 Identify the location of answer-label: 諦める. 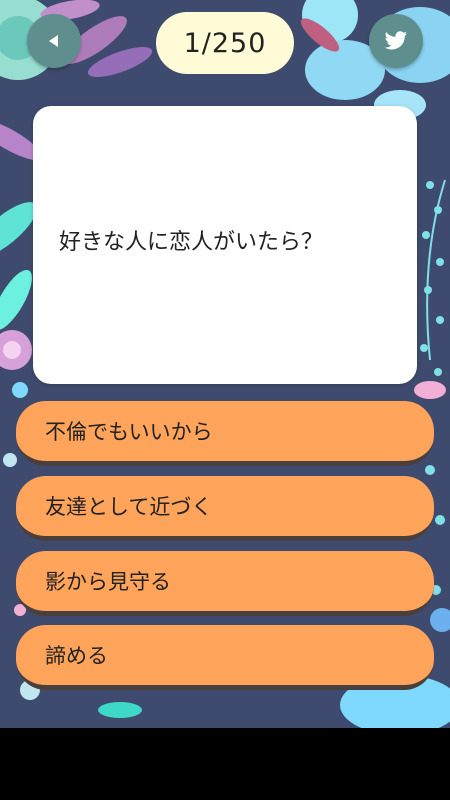
(76, 656).